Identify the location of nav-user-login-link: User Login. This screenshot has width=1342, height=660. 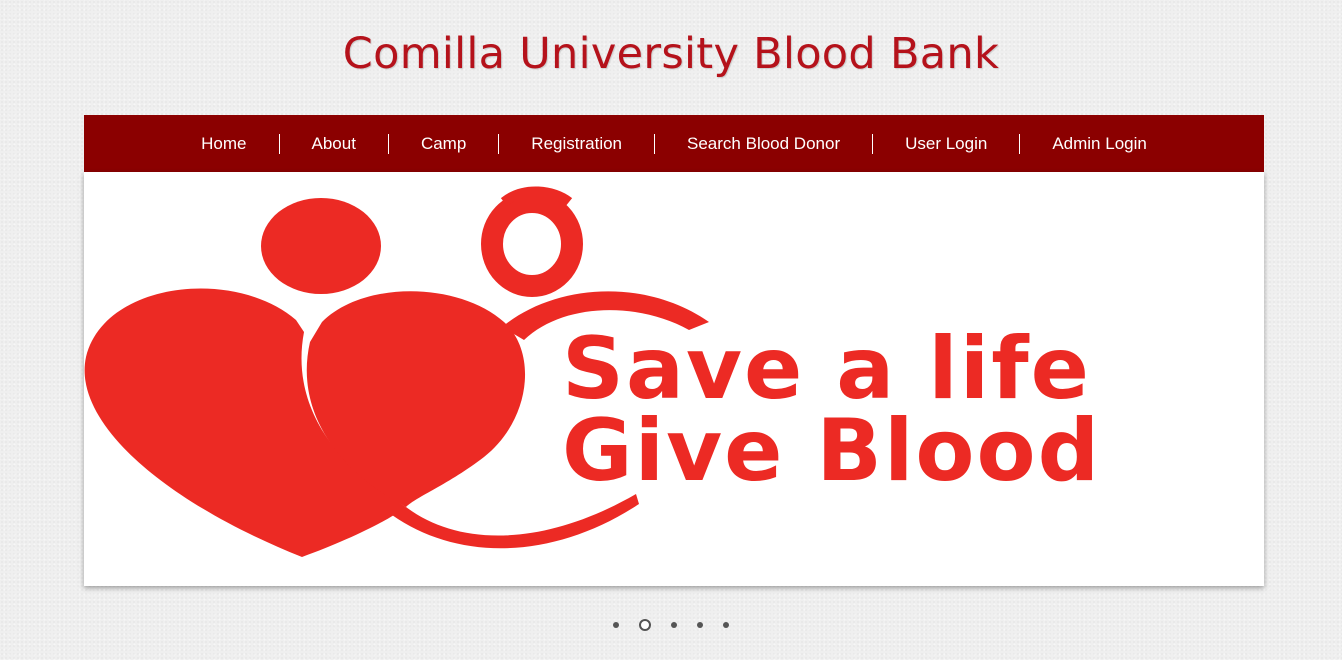
(946, 144).